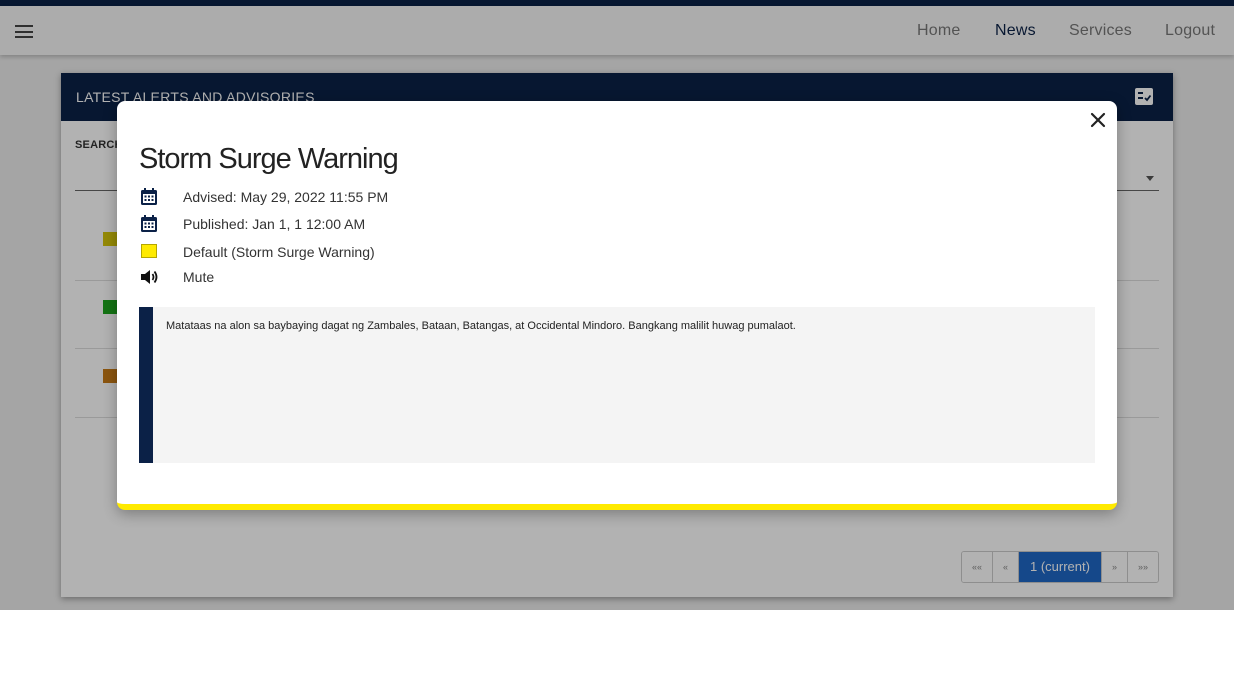 Image resolution: width=1234 pixels, height=683 pixels. I want to click on alert-level: Default (Storm Surge Warning), so click(279, 252).